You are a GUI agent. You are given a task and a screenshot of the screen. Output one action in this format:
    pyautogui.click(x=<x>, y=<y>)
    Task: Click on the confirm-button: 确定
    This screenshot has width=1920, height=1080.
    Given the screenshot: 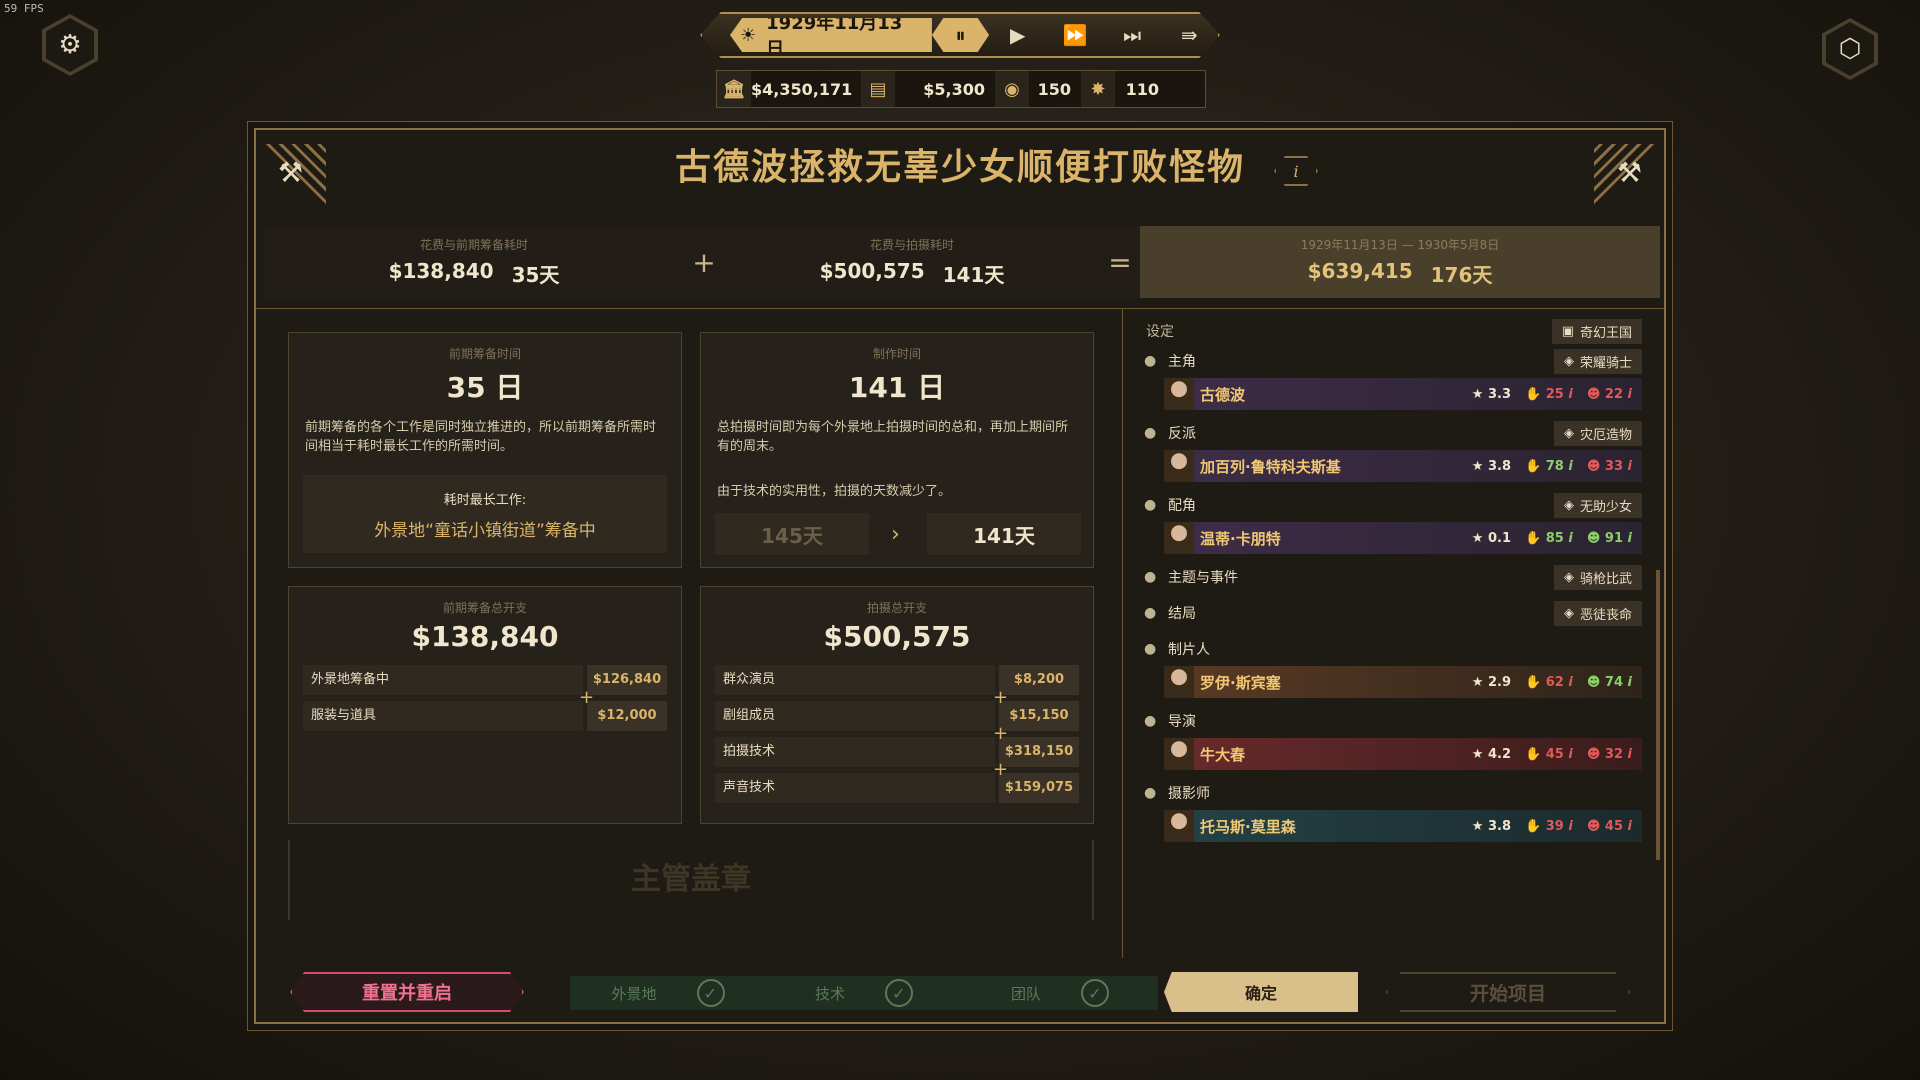 What is the action you would take?
    pyautogui.click(x=1261, y=992)
    